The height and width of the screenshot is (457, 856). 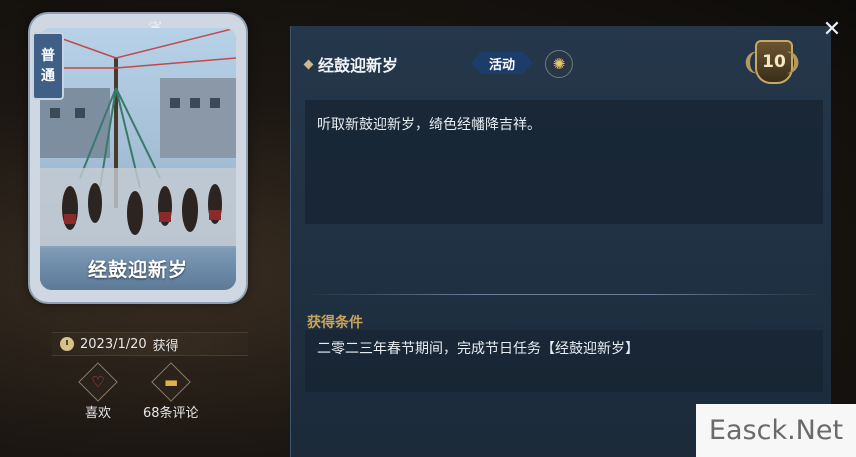 What do you see at coordinates (48, 76) in the screenshot?
I see `rarity-char-2: 通` at bounding box center [48, 76].